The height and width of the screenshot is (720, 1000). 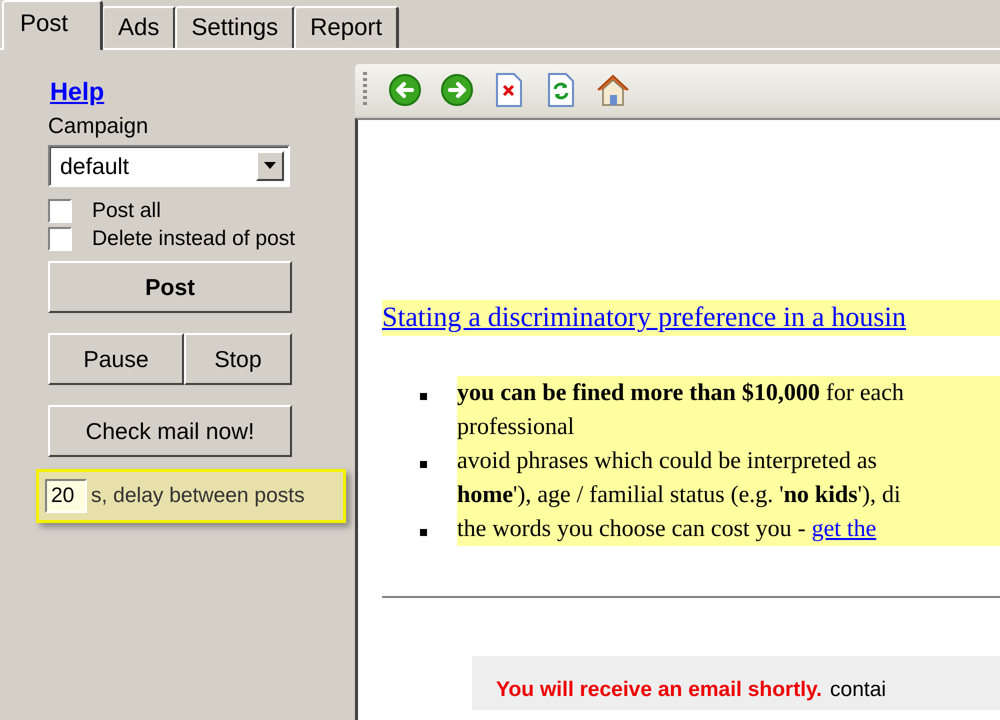 What do you see at coordinates (169, 166) in the screenshot?
I see `campaign-dropdown: default` at bounding box center [169, 166].